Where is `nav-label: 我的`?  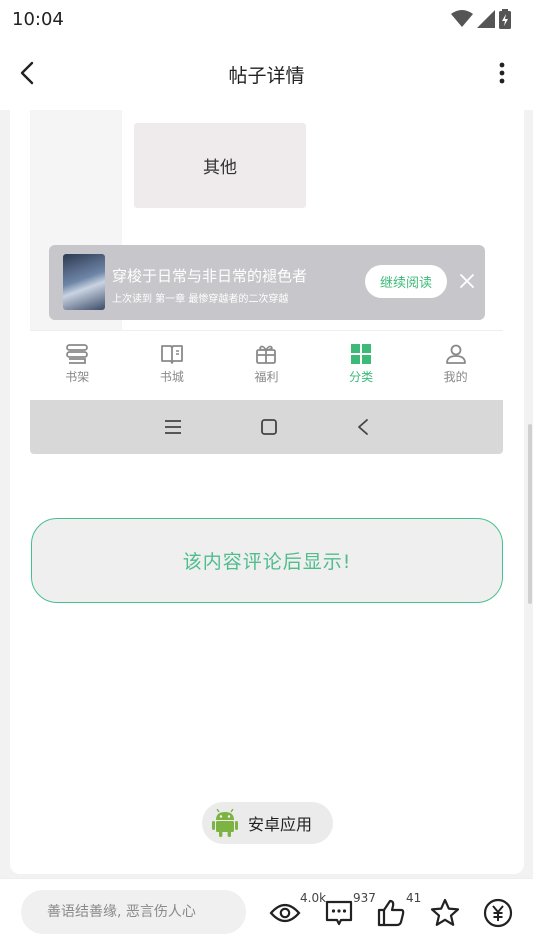
nav-label: 我的 is located at coordinates (455, 377).